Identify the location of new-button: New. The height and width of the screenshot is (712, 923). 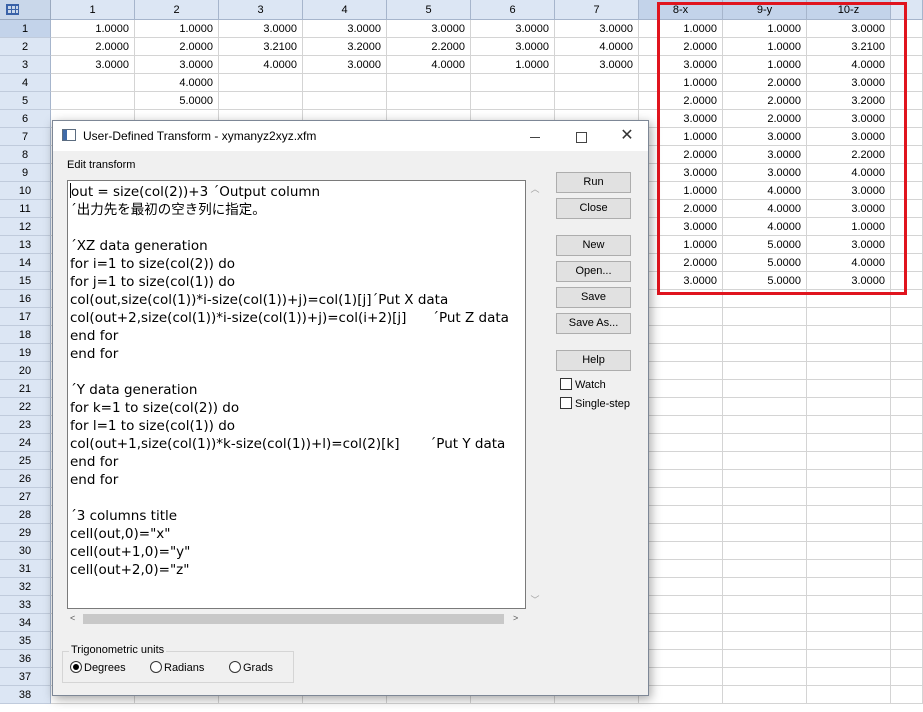
(593, 245).